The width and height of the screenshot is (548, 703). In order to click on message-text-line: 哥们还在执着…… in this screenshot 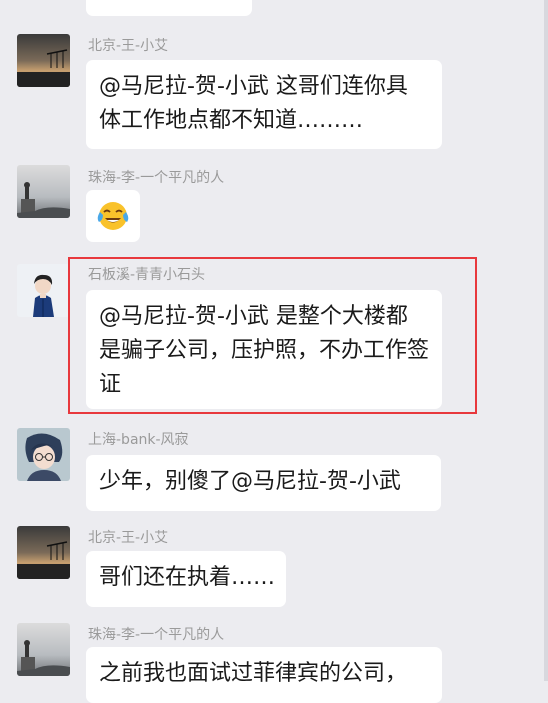, I will do `click(187, 577)`.